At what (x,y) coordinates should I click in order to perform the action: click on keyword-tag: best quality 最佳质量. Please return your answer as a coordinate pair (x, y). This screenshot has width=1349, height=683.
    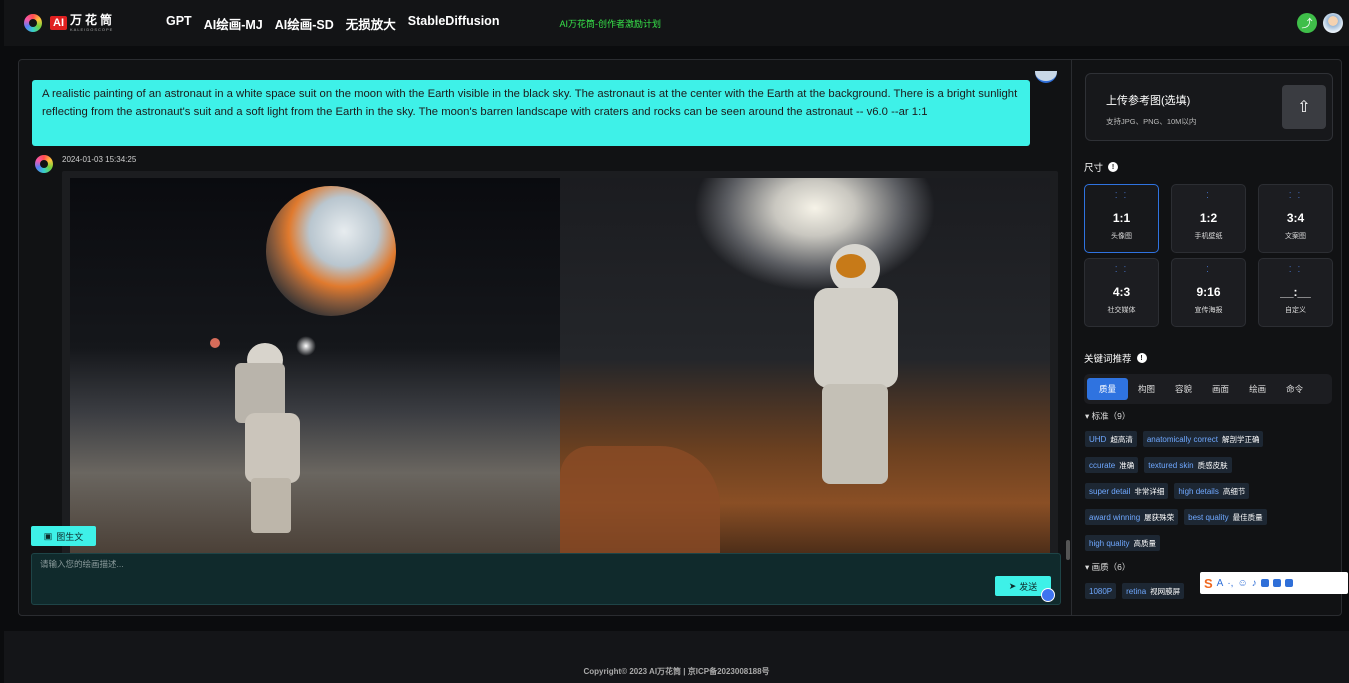
    Looking at the image, I should click on (1225, 517).